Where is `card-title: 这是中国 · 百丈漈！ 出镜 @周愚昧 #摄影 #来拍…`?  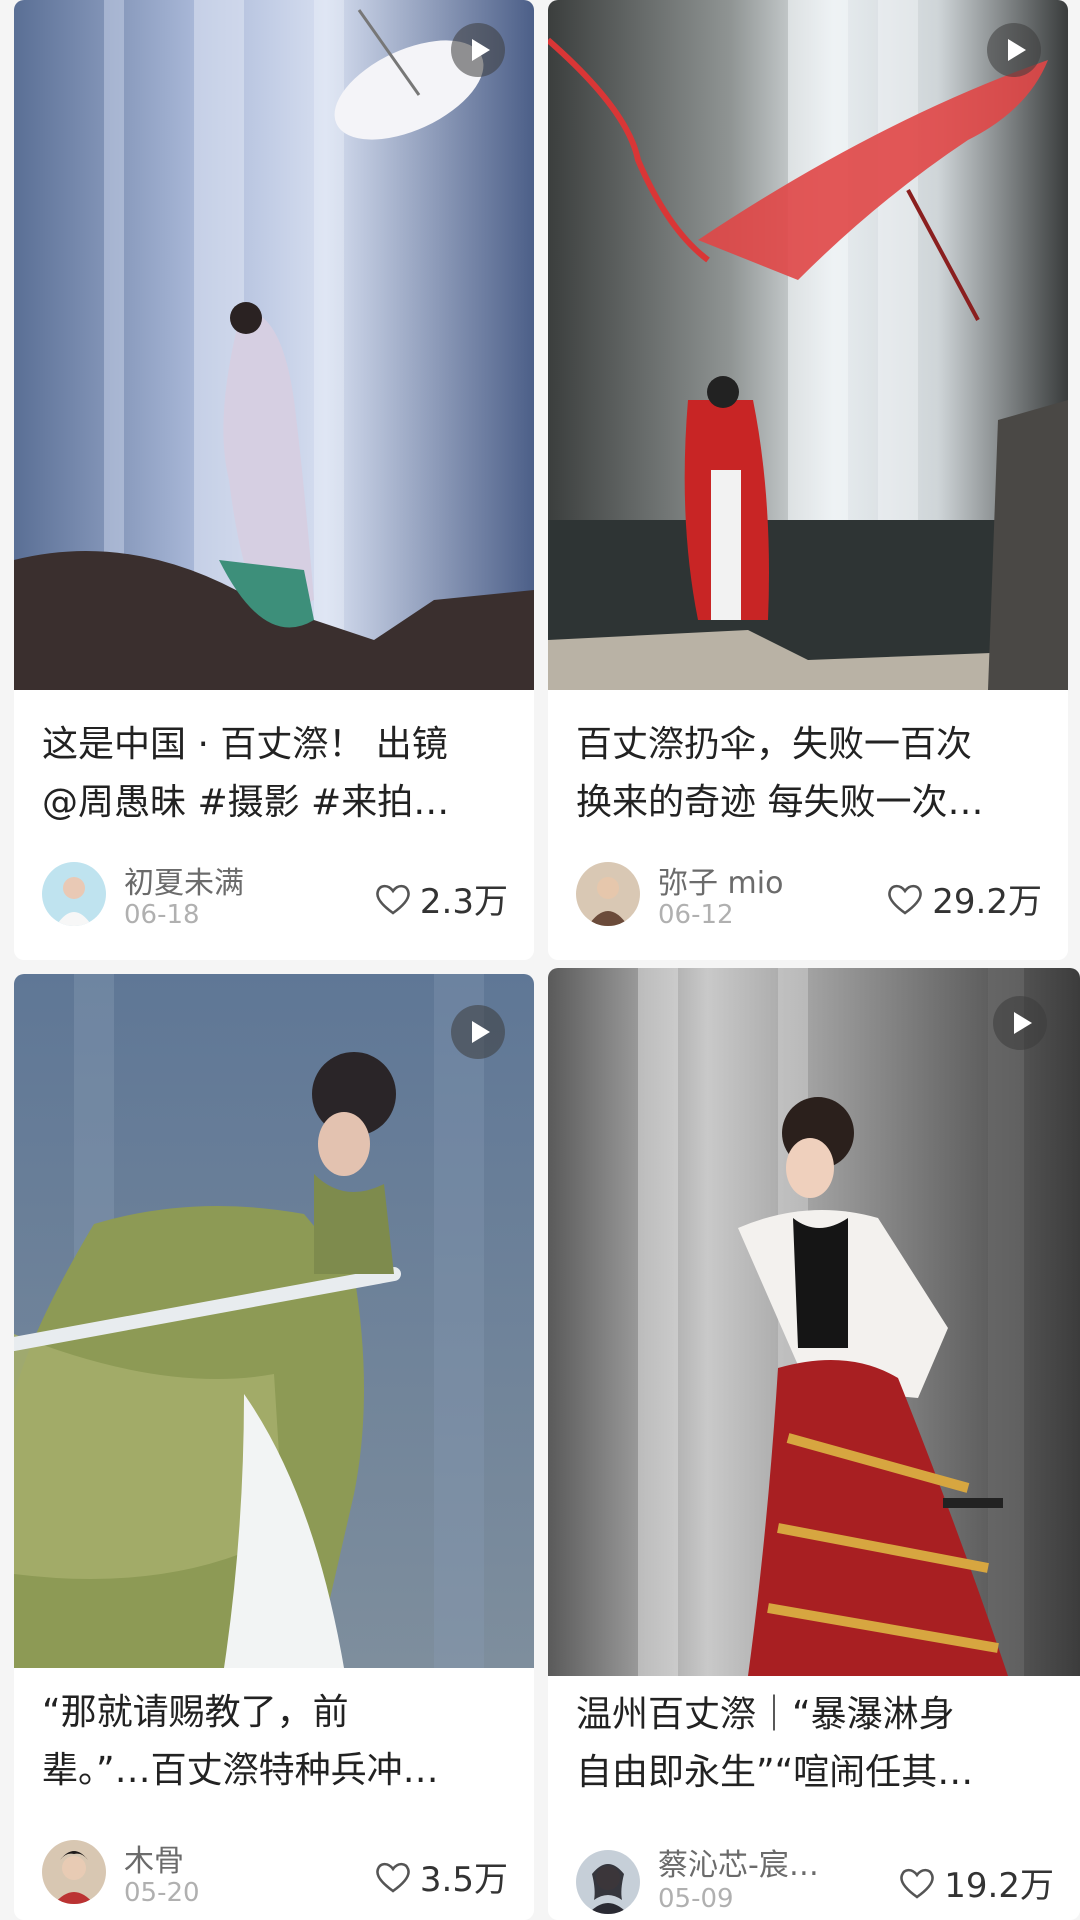 card-title: 这是中国 · 百丈漈！ 出镜 @周愚昧 #摄影 #来拍… is located at coordinates (277, 774).